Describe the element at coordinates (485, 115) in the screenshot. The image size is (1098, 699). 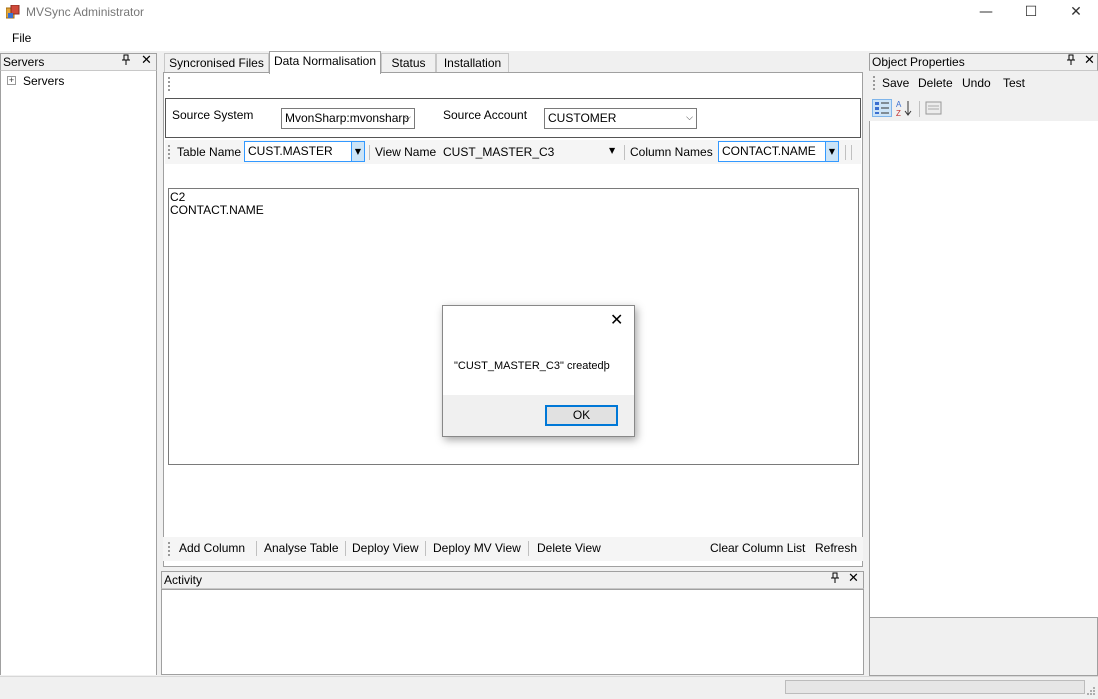
I see `source-account-label: Source Account` at that location.